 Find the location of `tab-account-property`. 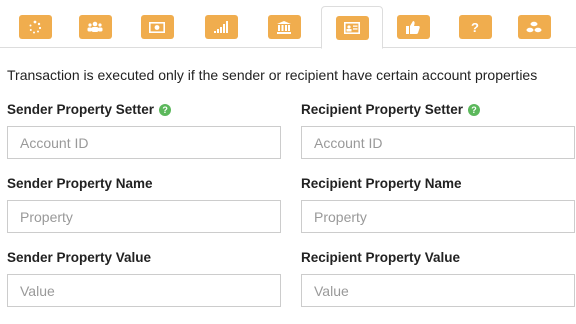

tab-account-property is located at coordinates (352, 27).